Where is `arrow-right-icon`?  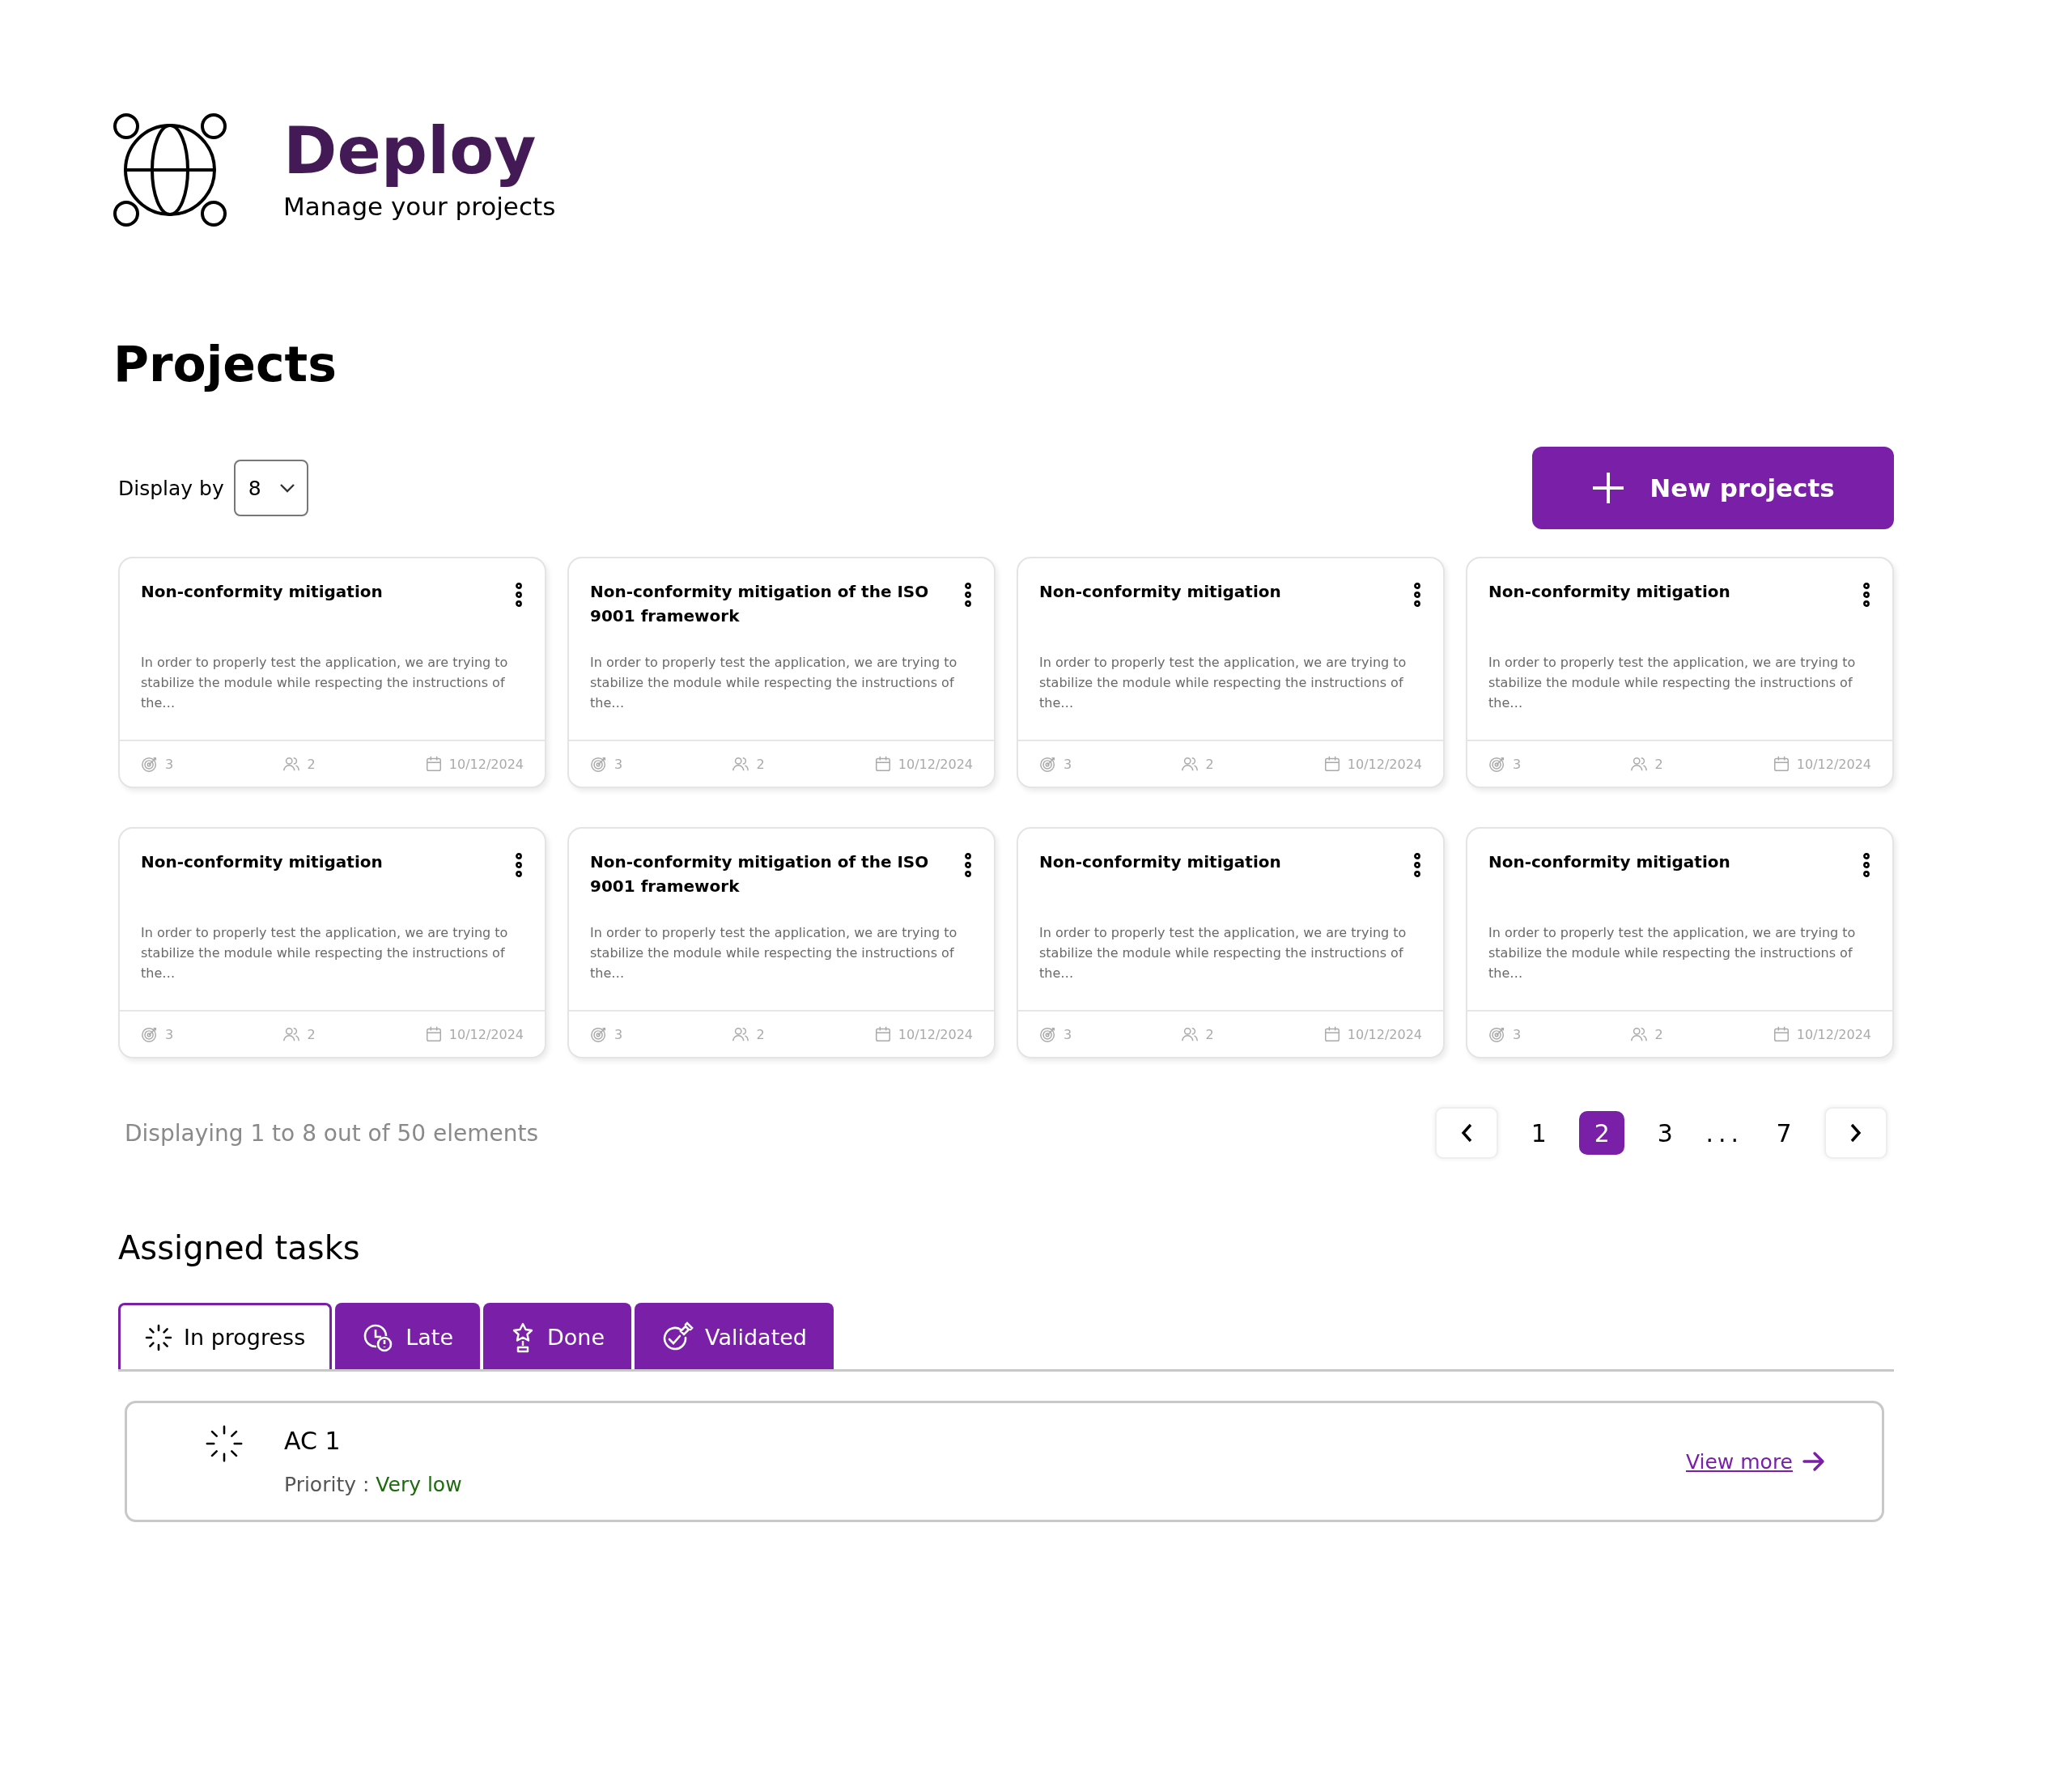 arrow-right-icon is located at coordinates (1813, 1462).